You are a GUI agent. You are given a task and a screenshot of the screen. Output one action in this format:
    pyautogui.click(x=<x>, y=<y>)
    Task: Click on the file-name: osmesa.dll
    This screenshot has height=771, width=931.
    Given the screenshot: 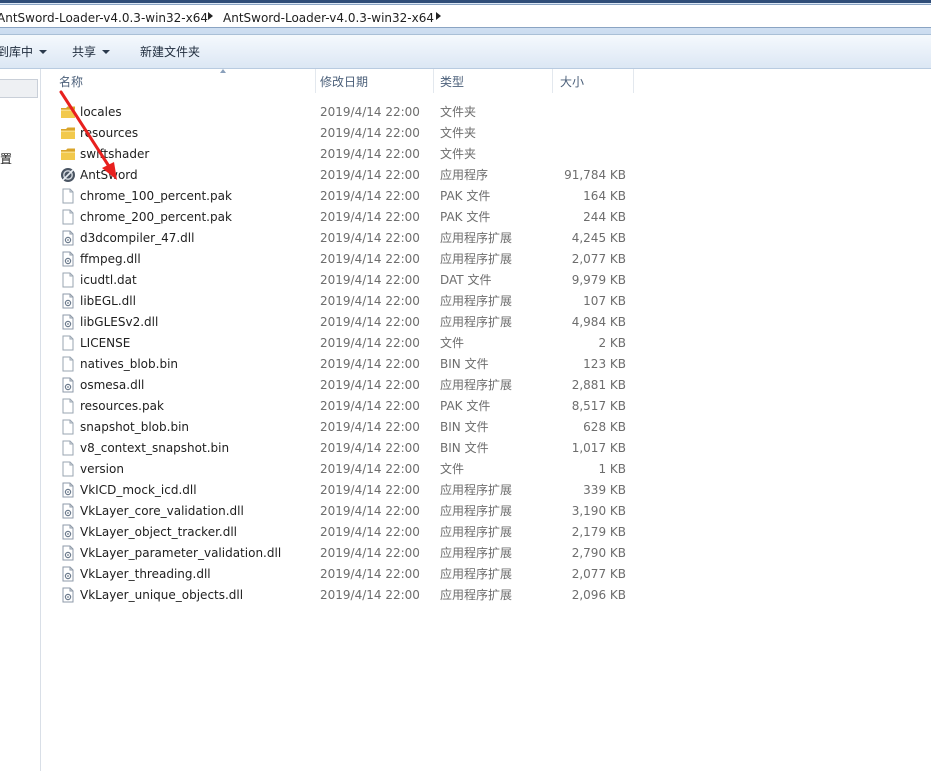 What is the action you would take?
    pyautogui.click(x=112, y=385)
    